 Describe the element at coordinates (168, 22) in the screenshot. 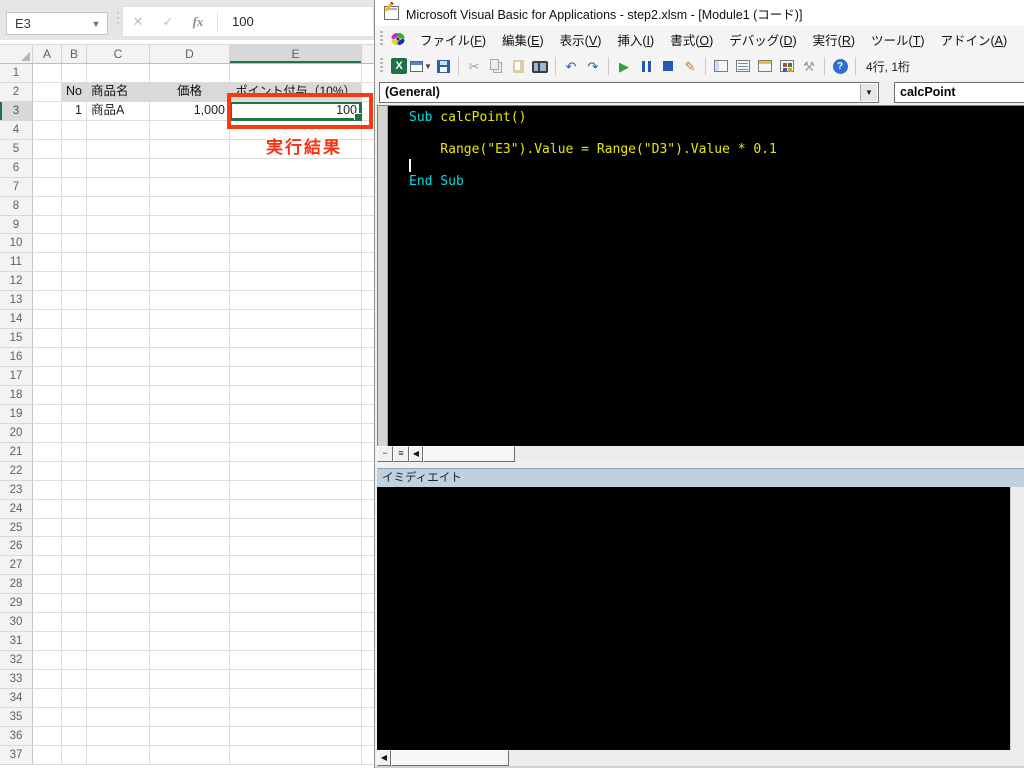

I see `enter-icon: ✓` at that location.